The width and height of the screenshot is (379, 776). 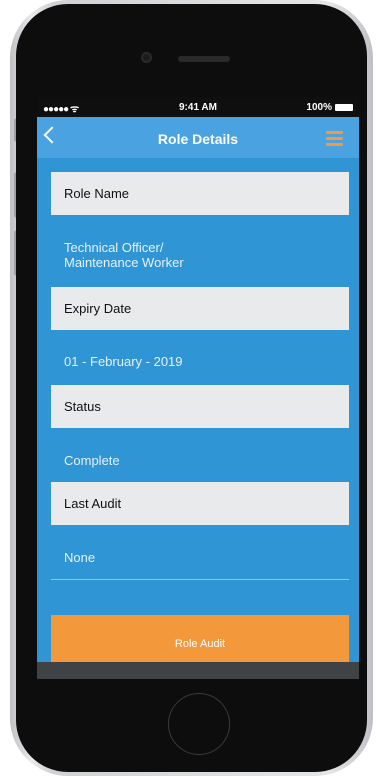 I want to click on role-name-label: Role Name, so click(x=97, y=193).